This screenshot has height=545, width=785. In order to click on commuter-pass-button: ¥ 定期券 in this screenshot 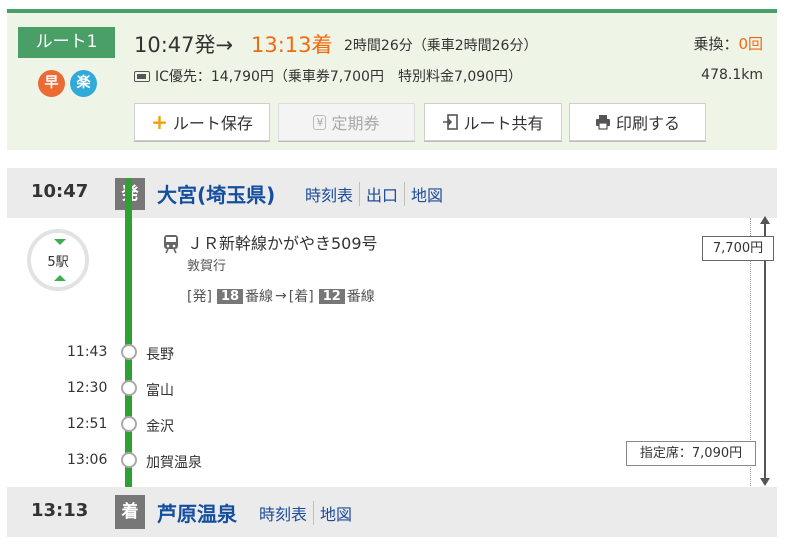, I will do `click(346, 122)`.